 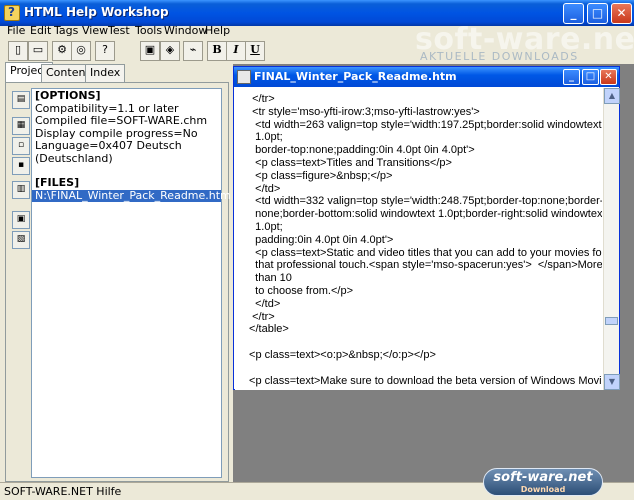 I want to click on bold-button: B, so click(x=217, y=51).